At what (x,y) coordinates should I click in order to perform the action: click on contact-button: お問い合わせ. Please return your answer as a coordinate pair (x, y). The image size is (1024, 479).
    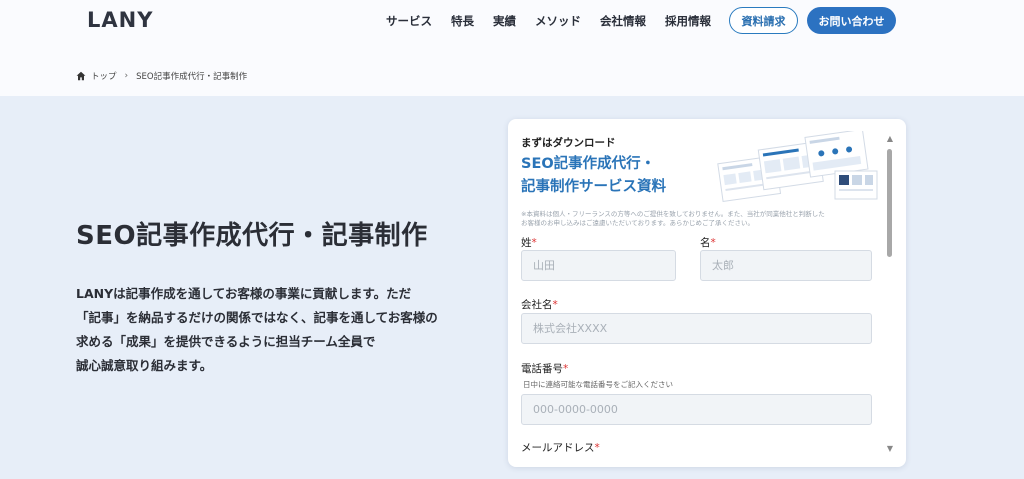
    Looking at the image, I should click on (851, 20).